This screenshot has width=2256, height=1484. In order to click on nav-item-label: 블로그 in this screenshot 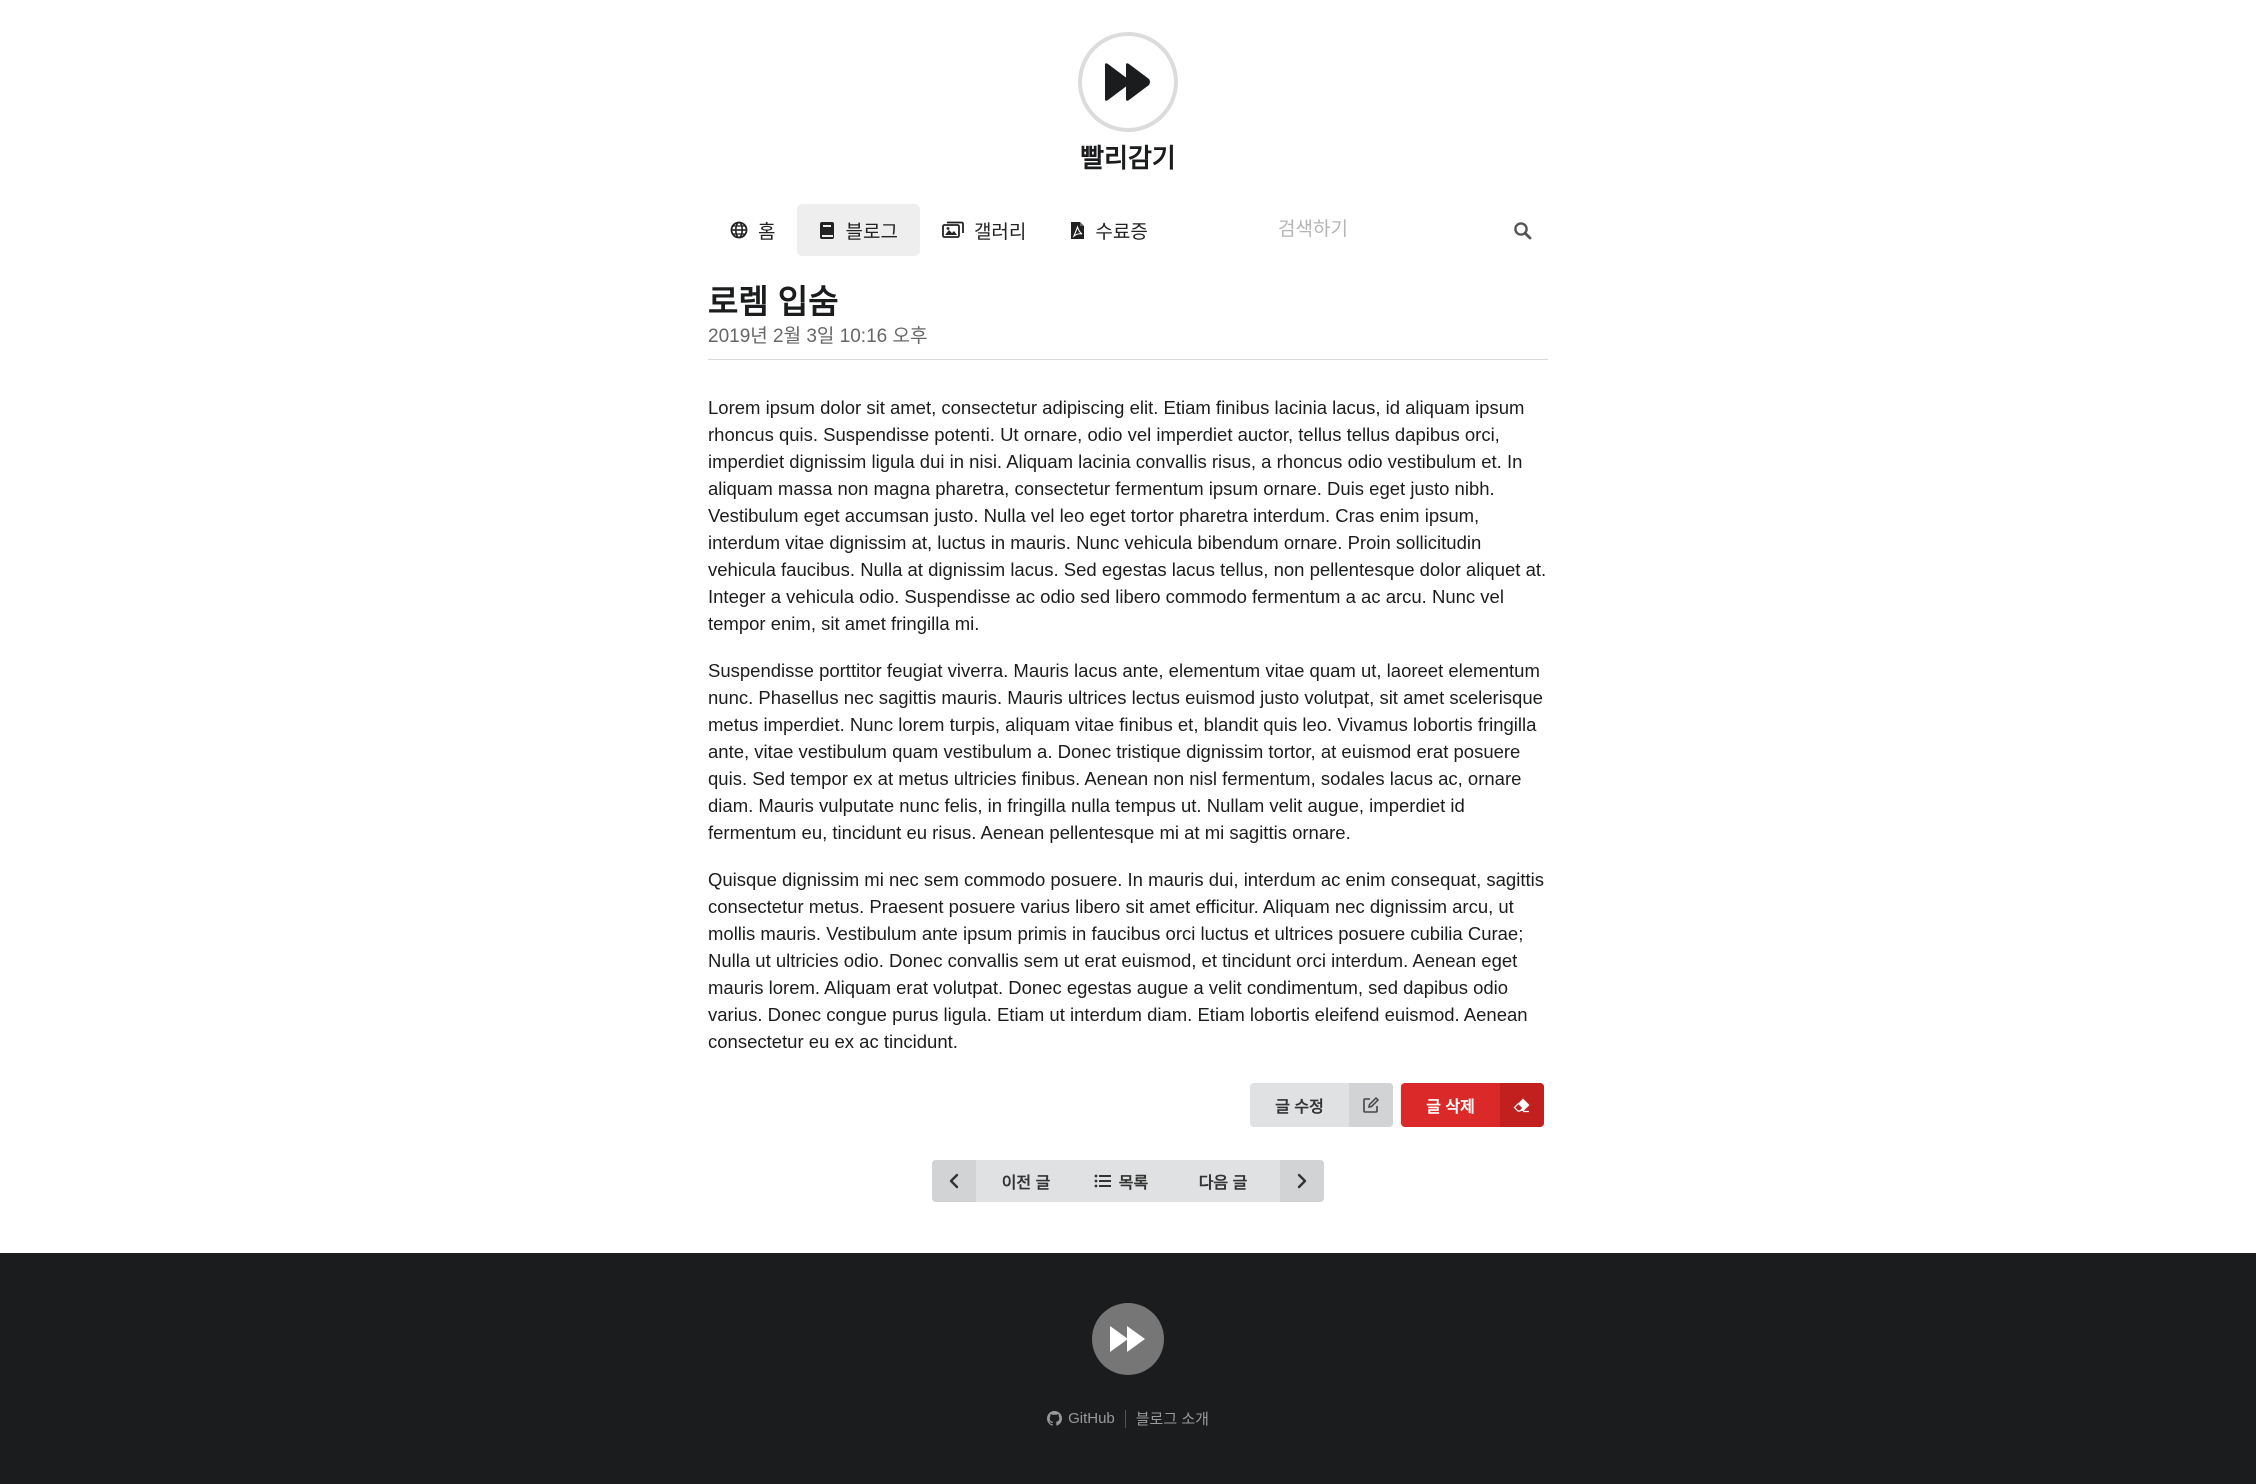, I will do `click(871, 232)`.